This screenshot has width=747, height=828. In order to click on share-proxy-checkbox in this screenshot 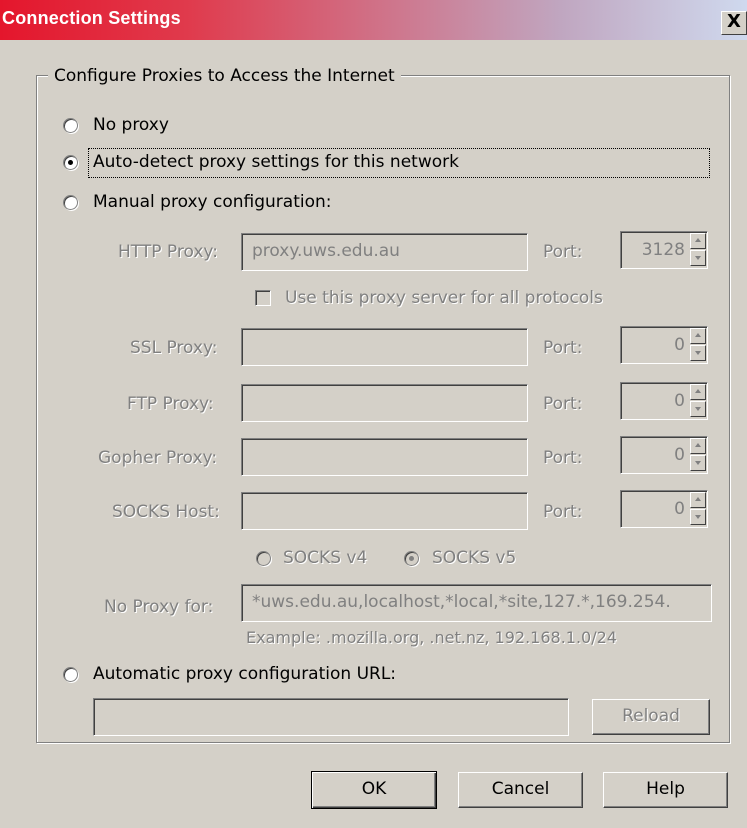, I will do `click(263, 298)`.